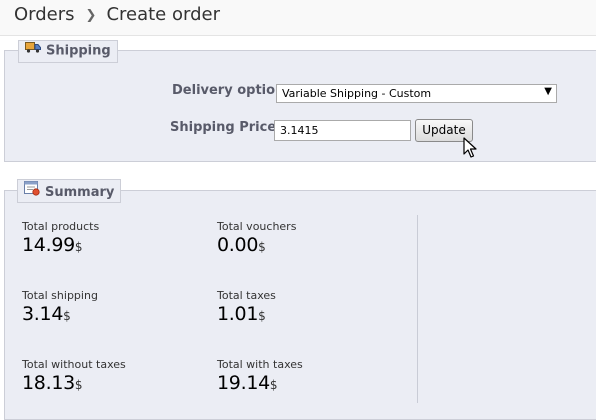 Image resolution: width=596 pixels, height=420 pixels. Describe the element at coordinates (44, 14) in the screenshot. I see `breadcrumb-orders-link: Orders` at that location.